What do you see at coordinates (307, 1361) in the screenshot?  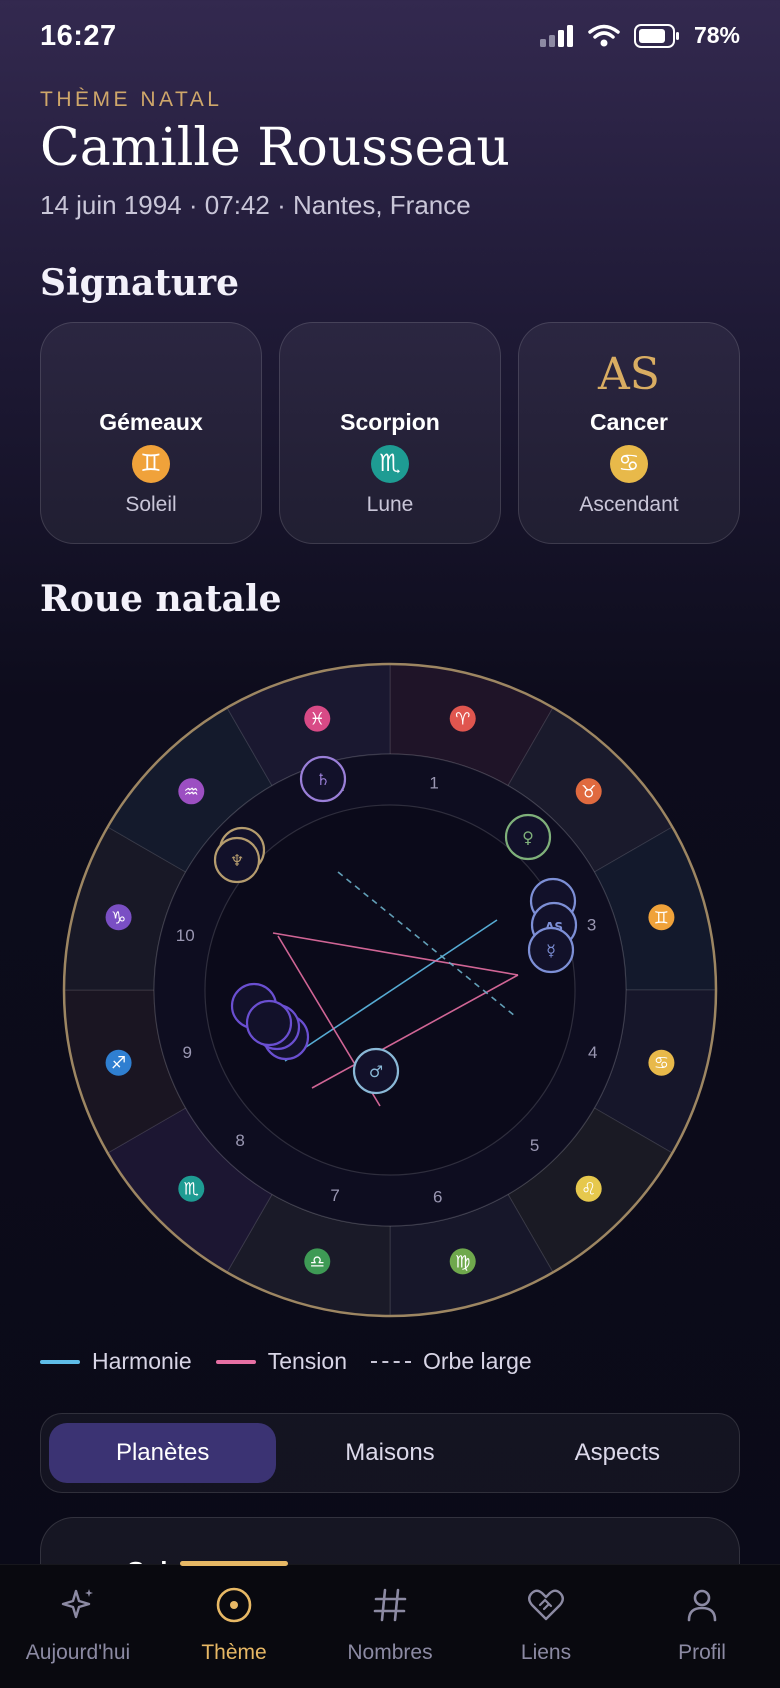 I see `legend-label: Tension` at bounding box center [307, 1361].